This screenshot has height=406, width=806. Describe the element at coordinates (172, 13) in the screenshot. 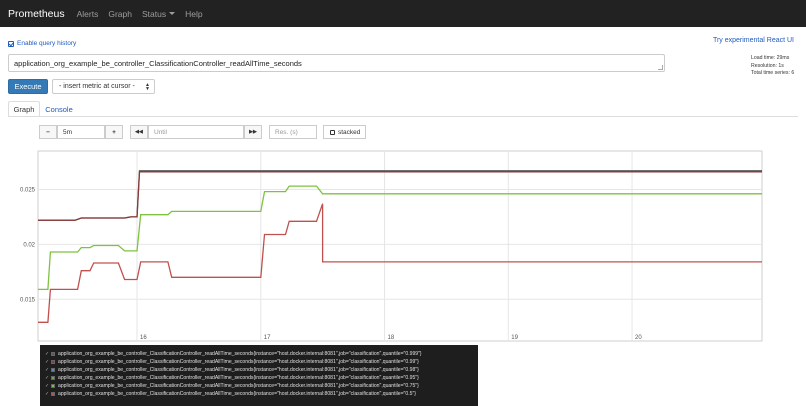

I see `caret-down-icon` at that location.